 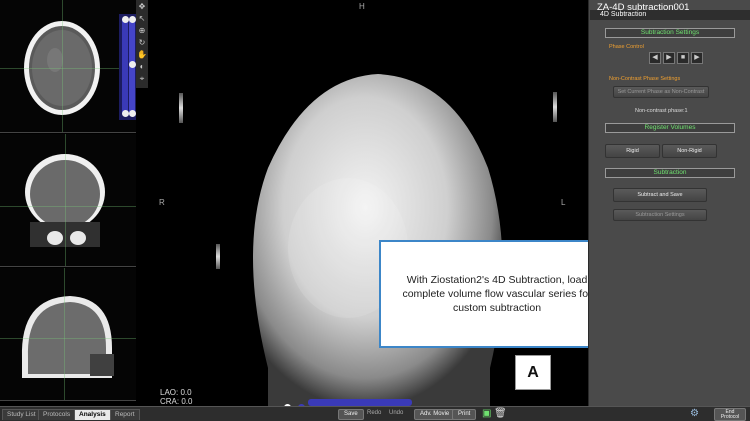 I want to click on subtraction-header: Subtraction, so click(x=670, y=173).